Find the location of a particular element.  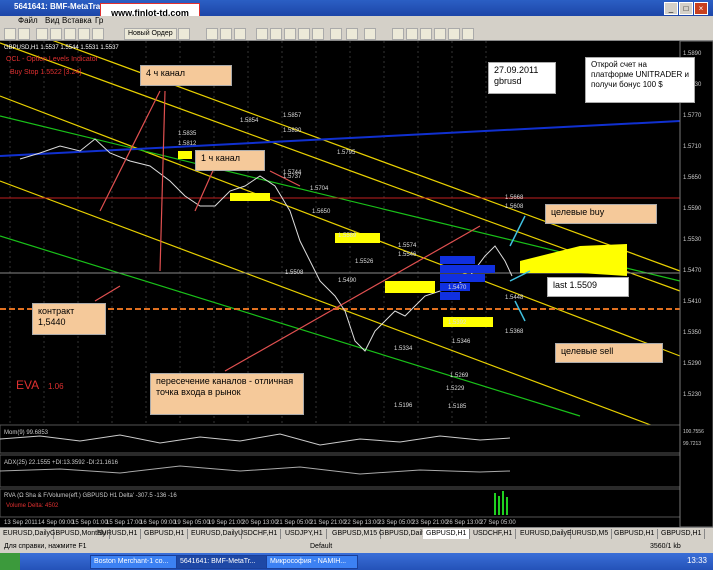

price-level-label: 1.5185 is located at coordinates (457, 407).